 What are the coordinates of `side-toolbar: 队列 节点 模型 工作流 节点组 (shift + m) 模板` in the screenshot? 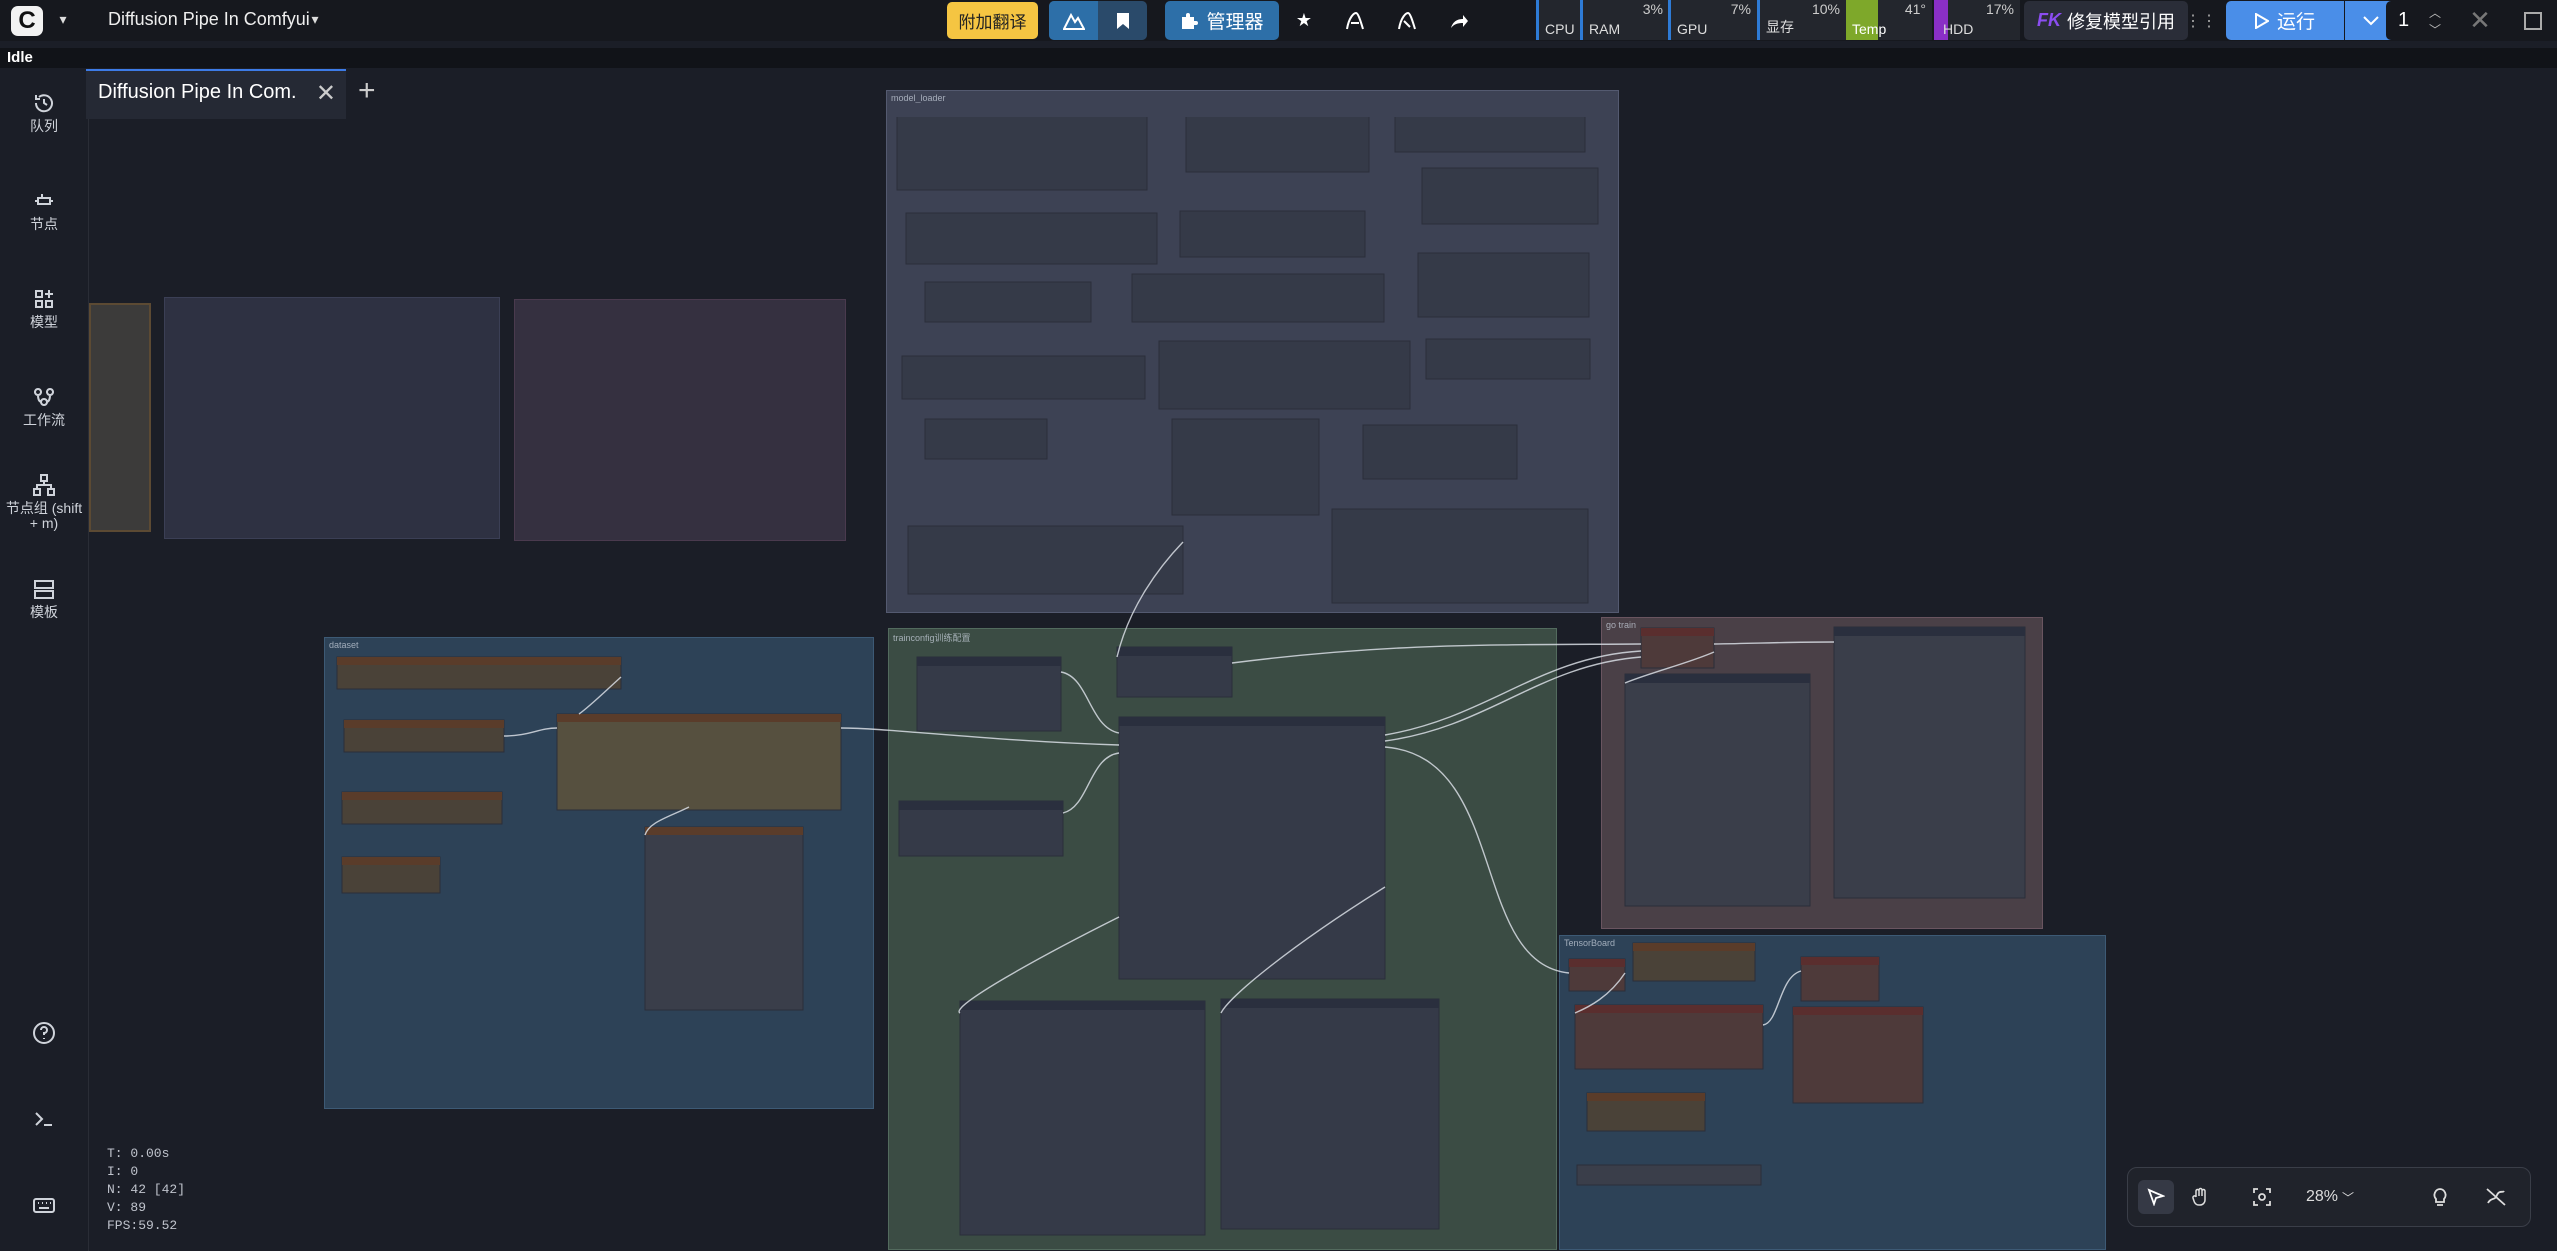 It's located at (44, 660).